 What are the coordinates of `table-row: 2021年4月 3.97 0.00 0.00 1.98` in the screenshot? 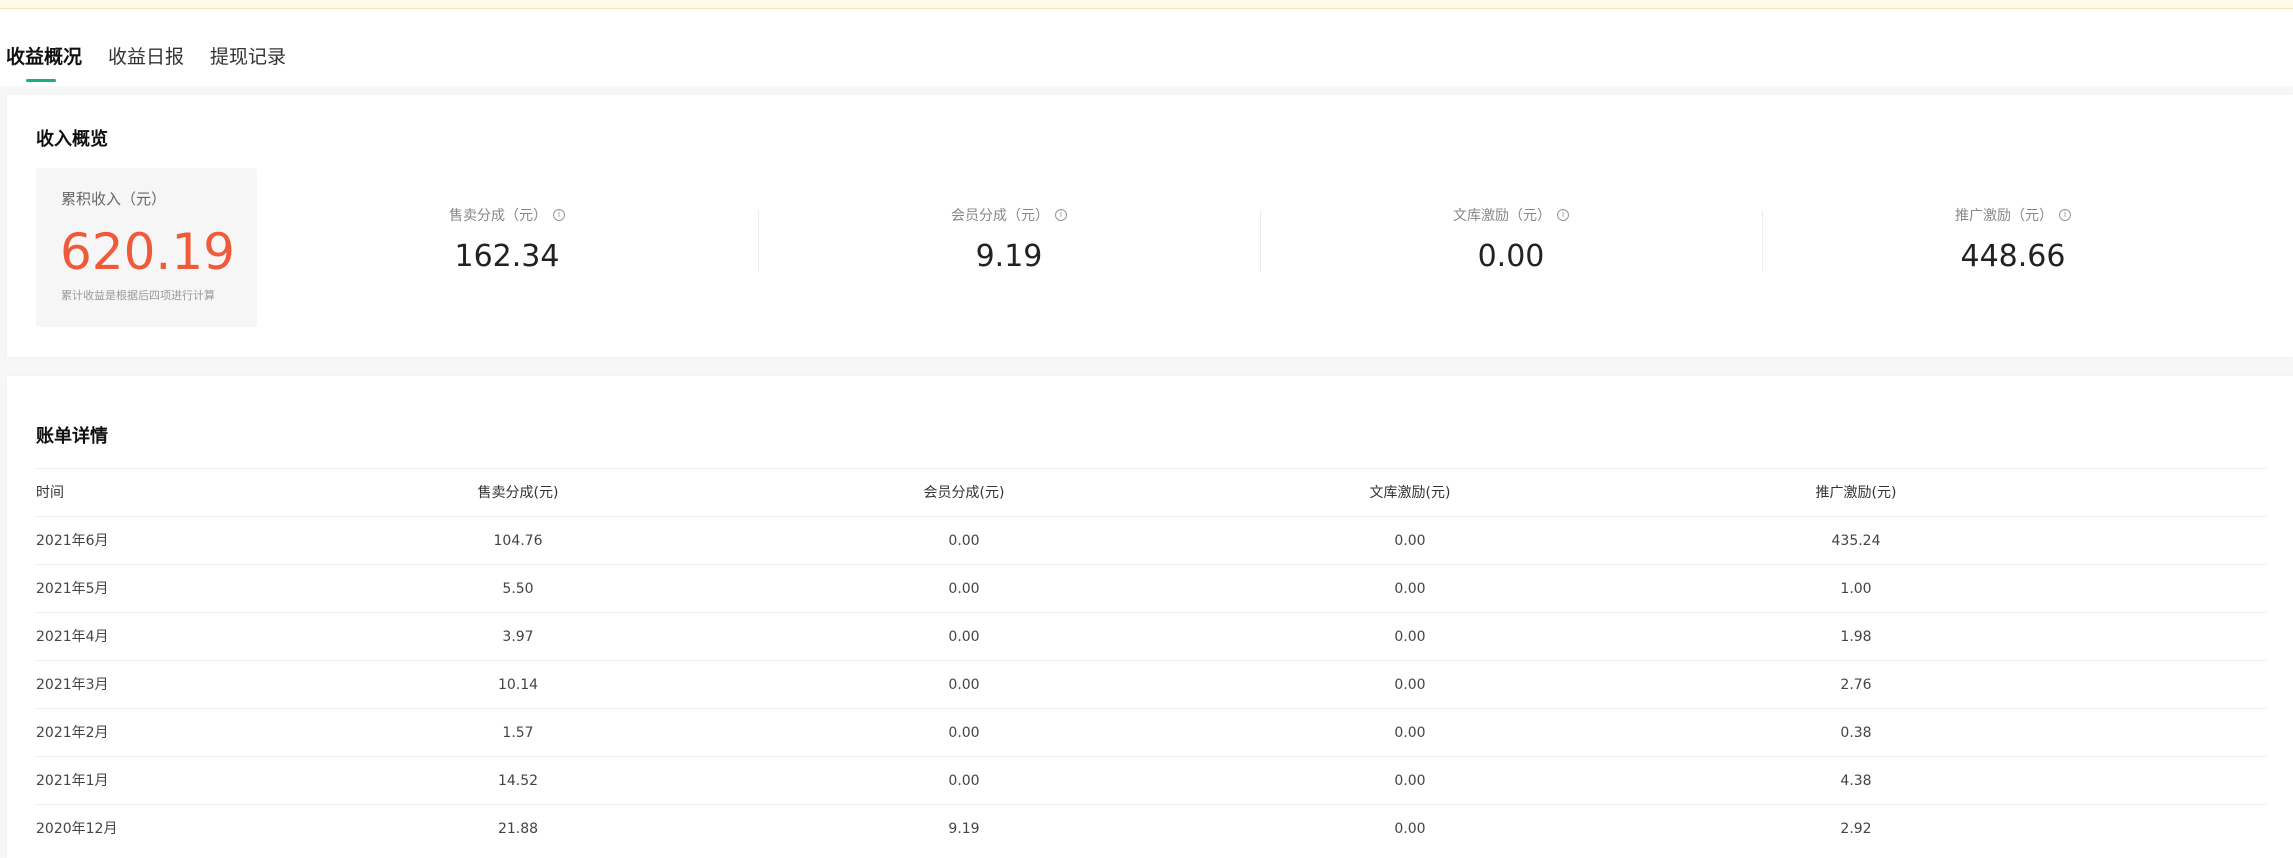 It's located at (1151, 636).